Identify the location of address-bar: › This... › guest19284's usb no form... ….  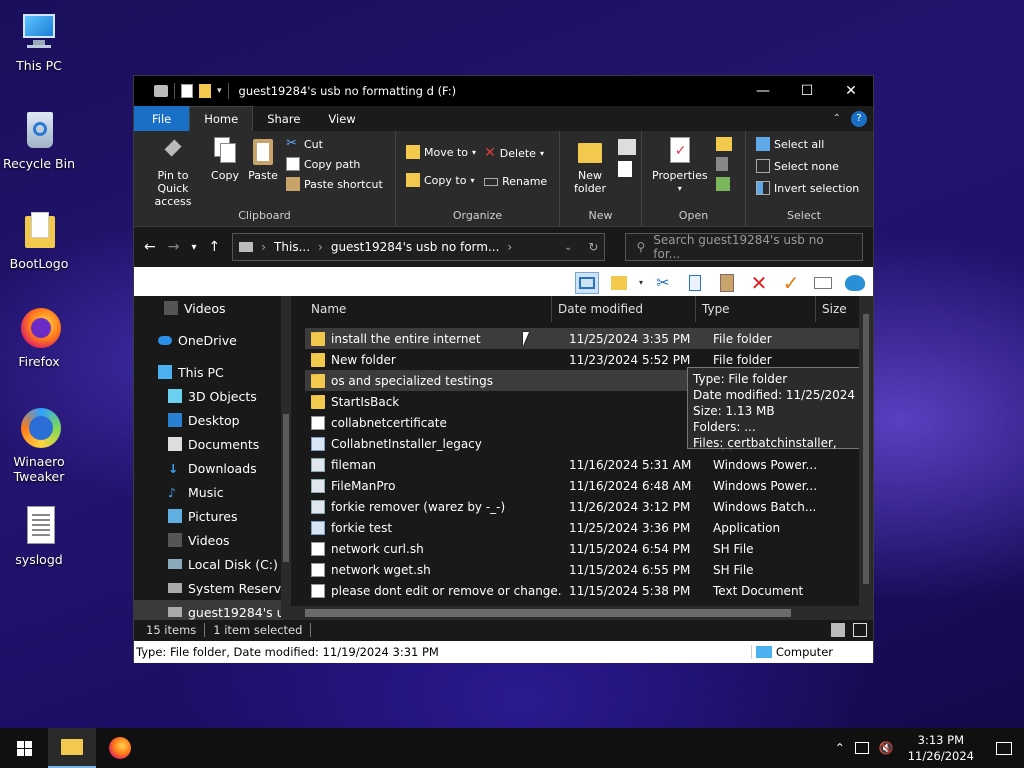
(419, 247).